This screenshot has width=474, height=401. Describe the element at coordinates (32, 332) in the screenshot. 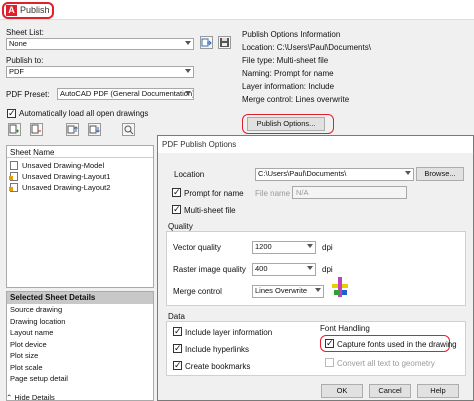

I see `details-row: Layout name` at that location.